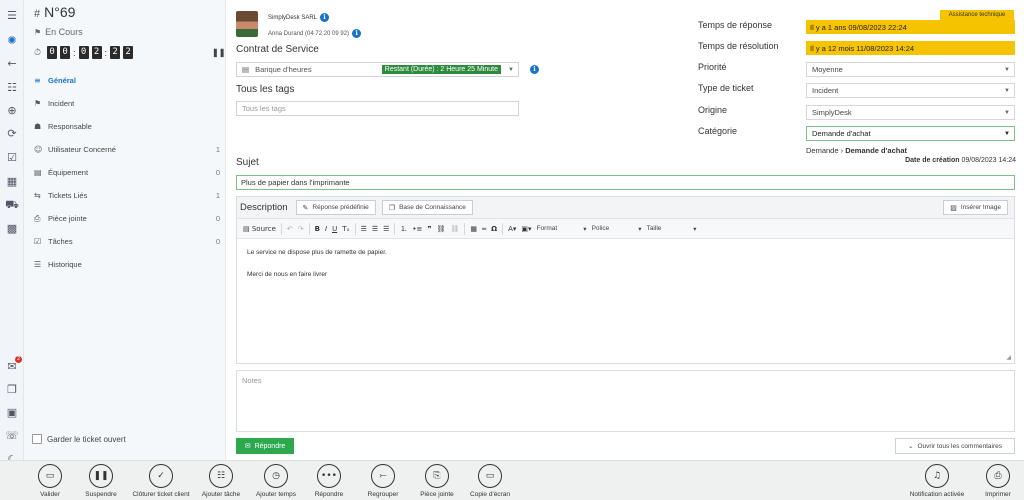 This screenshot has width=1024, height=500. What do you see at coordinates (335, 207) in the screenshot?
I see `predefined-response-button: ✎ Réponse prédéfinie` at bounding box center [335, 207].